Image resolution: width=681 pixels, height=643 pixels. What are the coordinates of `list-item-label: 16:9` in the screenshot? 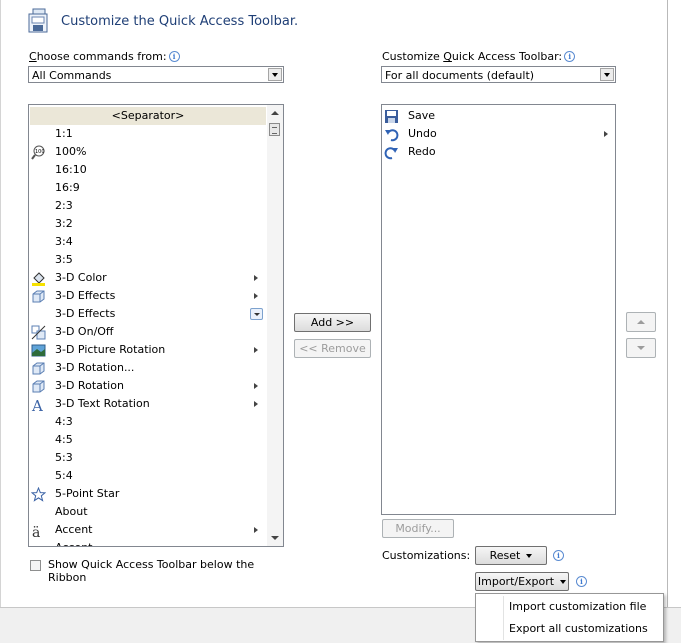 It's located at (67, 187).